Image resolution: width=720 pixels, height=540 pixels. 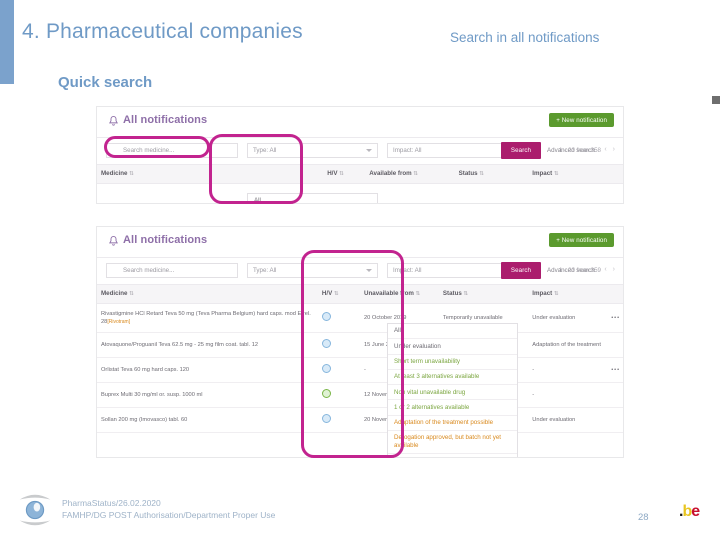 I want to click on dropdown-option: At least 3 alternatives available, so click(x=452, y=378).